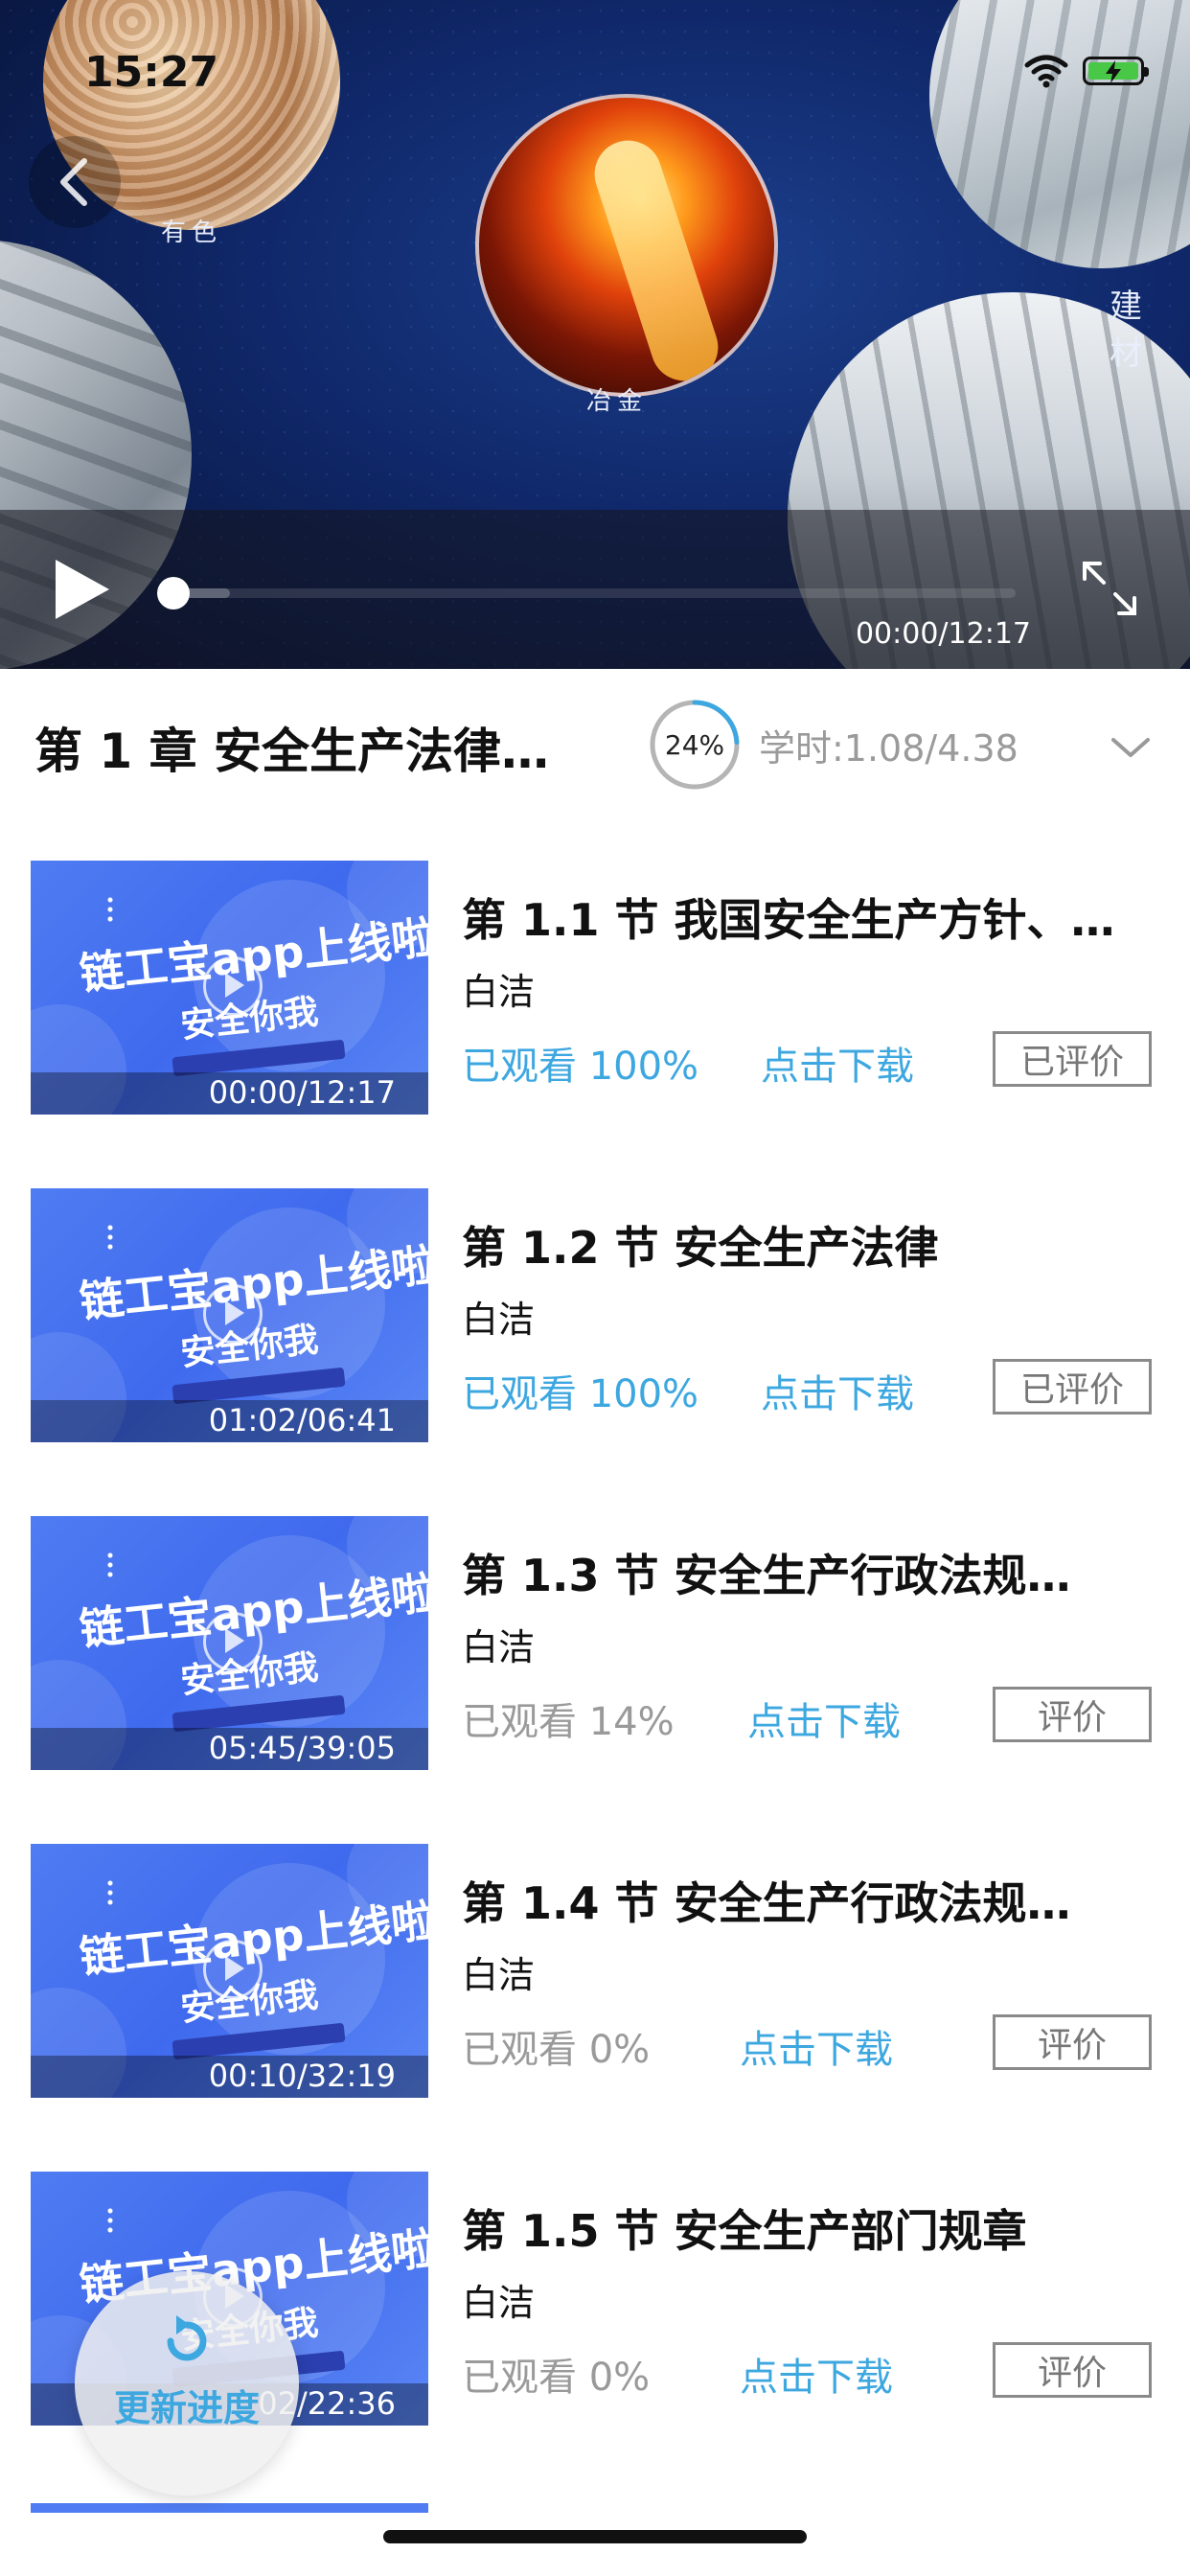 The height and width of the screenshot is (2576, 1190). What do you see at coordinates (302, 2076) in the screenshot?
I see `lesson-duration: 00:10/32:19` at bounding box center [302, 2076].